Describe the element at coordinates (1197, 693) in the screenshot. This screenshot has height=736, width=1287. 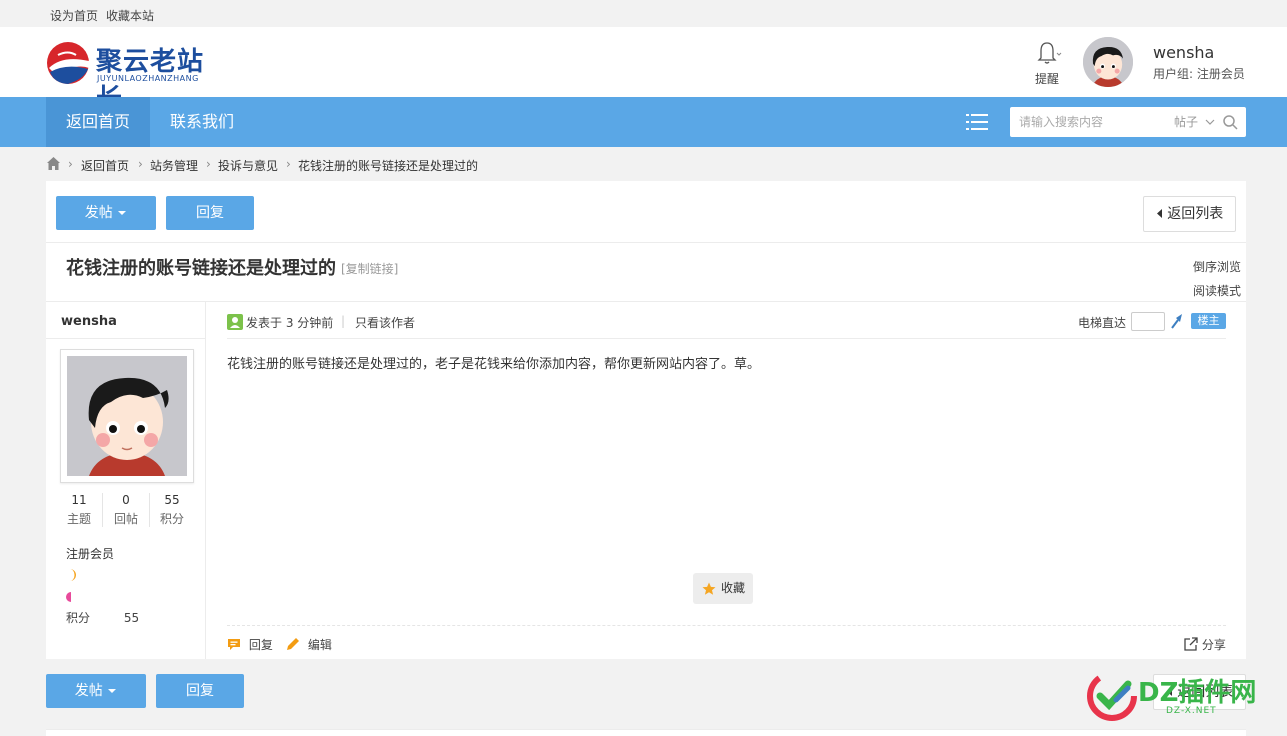
I see `watermark-text: DZ插件网` at that location.